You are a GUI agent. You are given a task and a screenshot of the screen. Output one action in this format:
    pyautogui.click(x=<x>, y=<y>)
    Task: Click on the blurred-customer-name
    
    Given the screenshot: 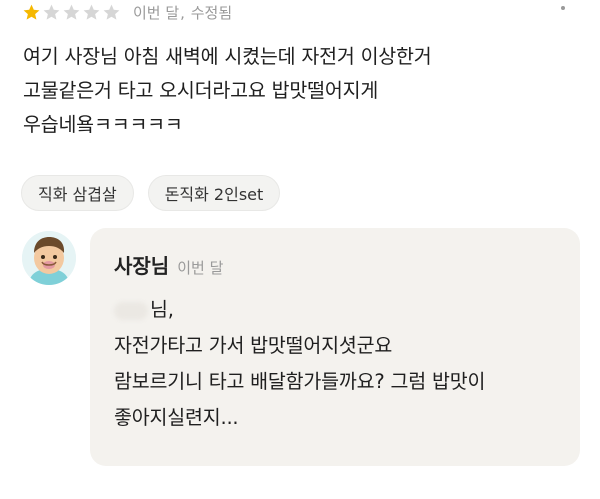 What is the action you would take?
    pyautogui.click(x=131, y=310)
    